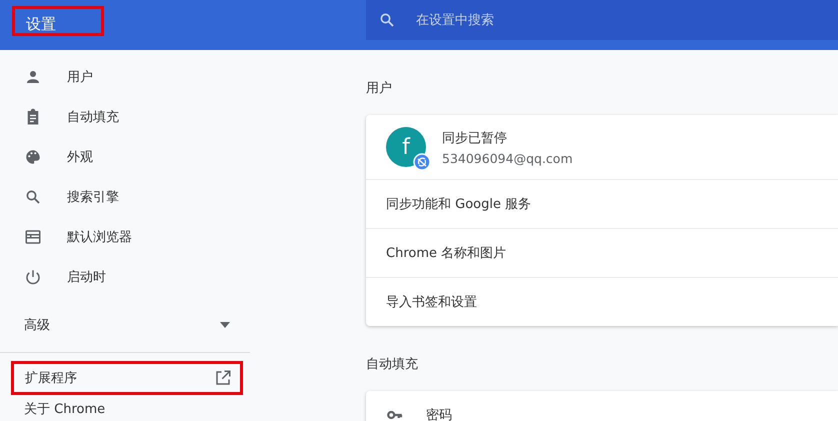 This screenshot has height=421, width=838. Describe the element at coordinates (392, 365) in the screenshot. I see `section-title: 自动填充` at that location.